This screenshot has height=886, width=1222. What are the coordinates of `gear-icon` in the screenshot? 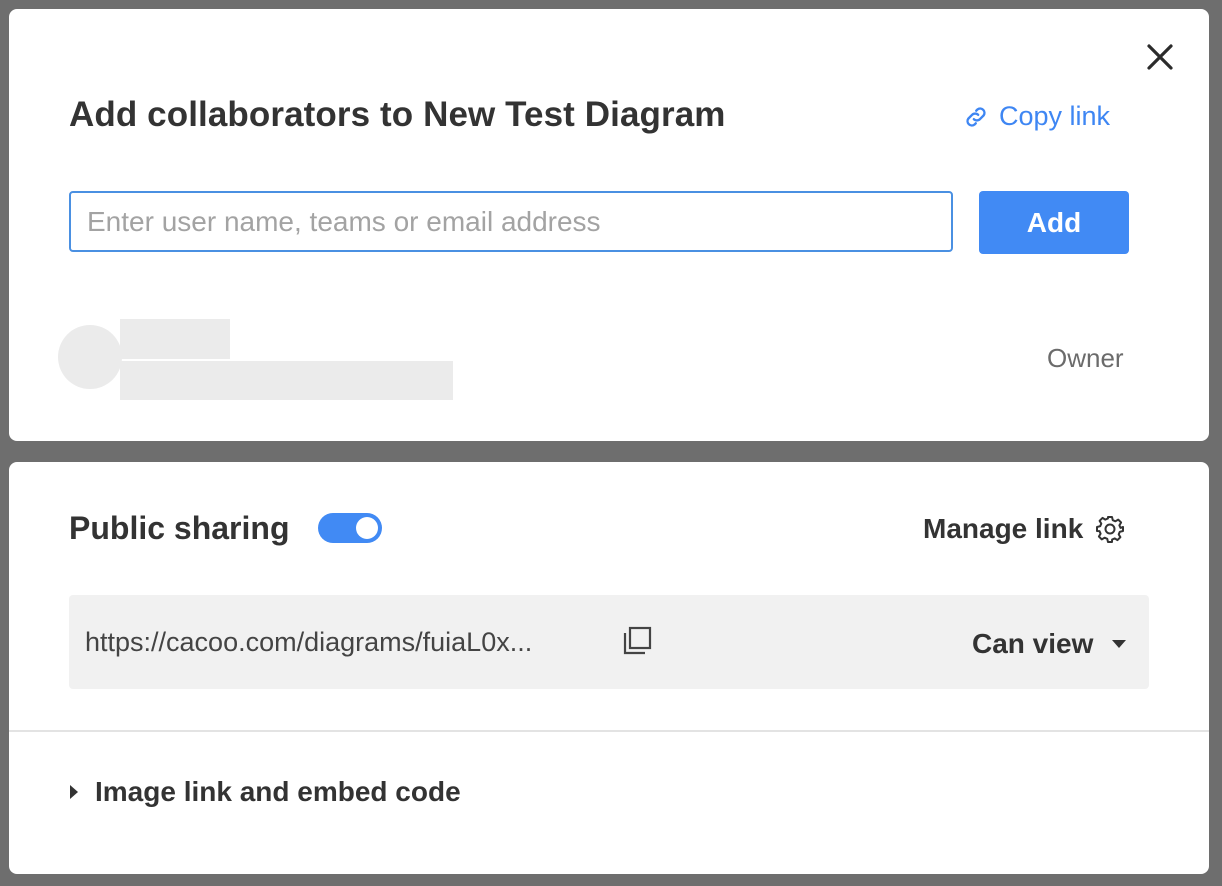 It's located at (1110, 529).